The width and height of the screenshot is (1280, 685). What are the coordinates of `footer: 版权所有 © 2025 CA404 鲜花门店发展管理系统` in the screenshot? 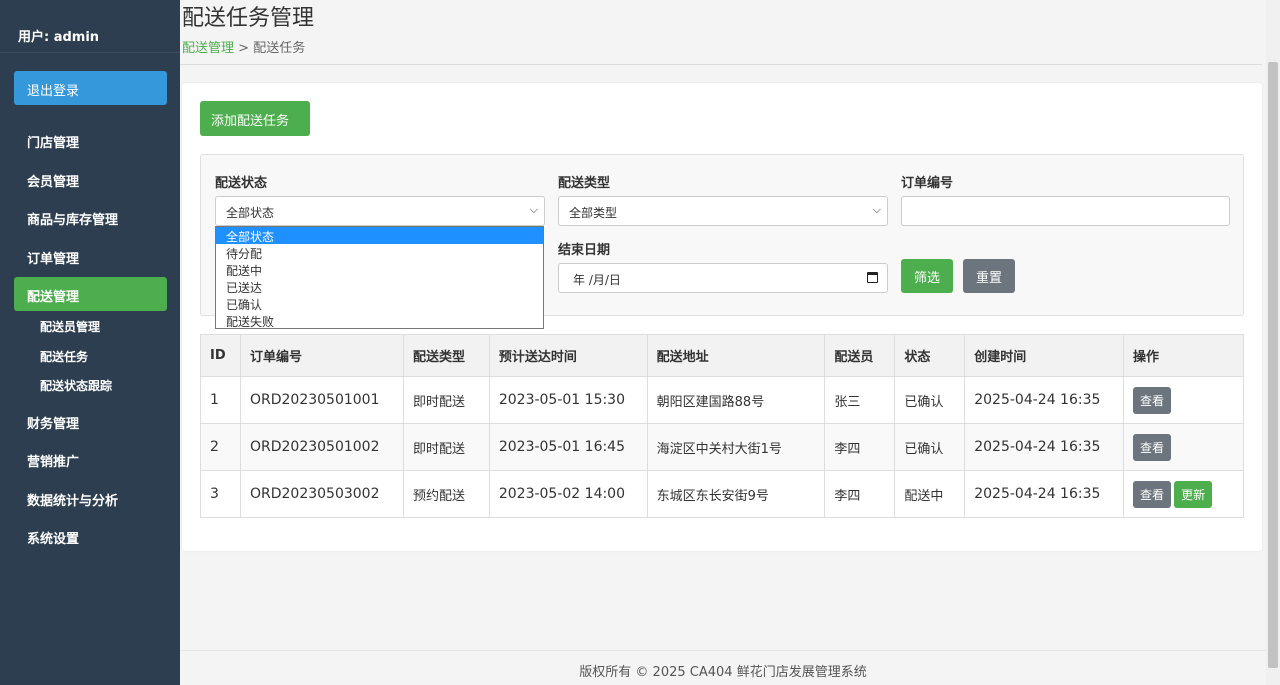 It's located at (723, 667).